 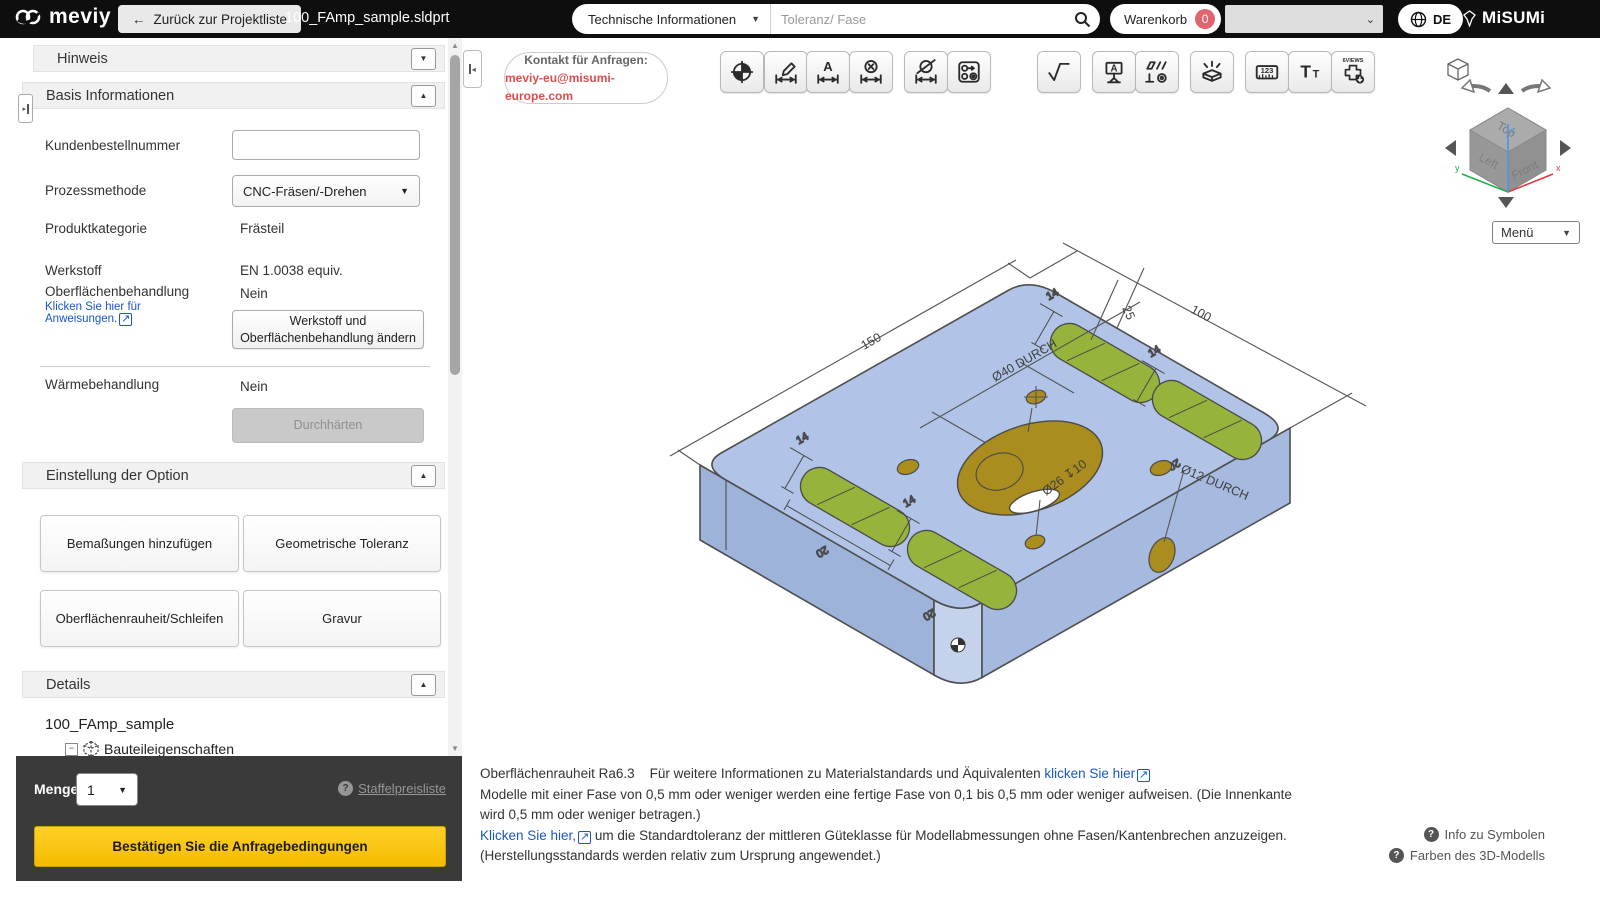 I want to click on staffelpreisliste-link: ? Staffelpreisliste, so click(x=392, y=788).